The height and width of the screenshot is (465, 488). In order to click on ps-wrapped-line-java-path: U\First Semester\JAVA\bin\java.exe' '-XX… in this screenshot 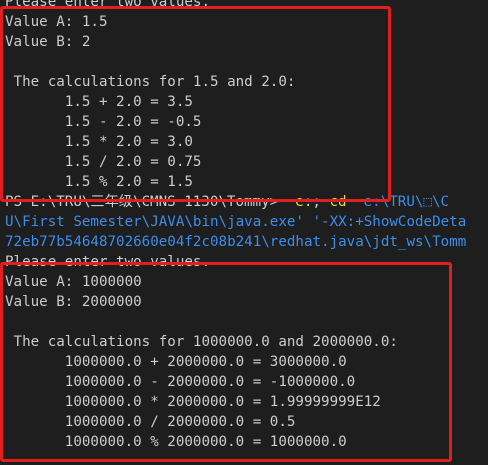, I will do `click(236, 222)`.